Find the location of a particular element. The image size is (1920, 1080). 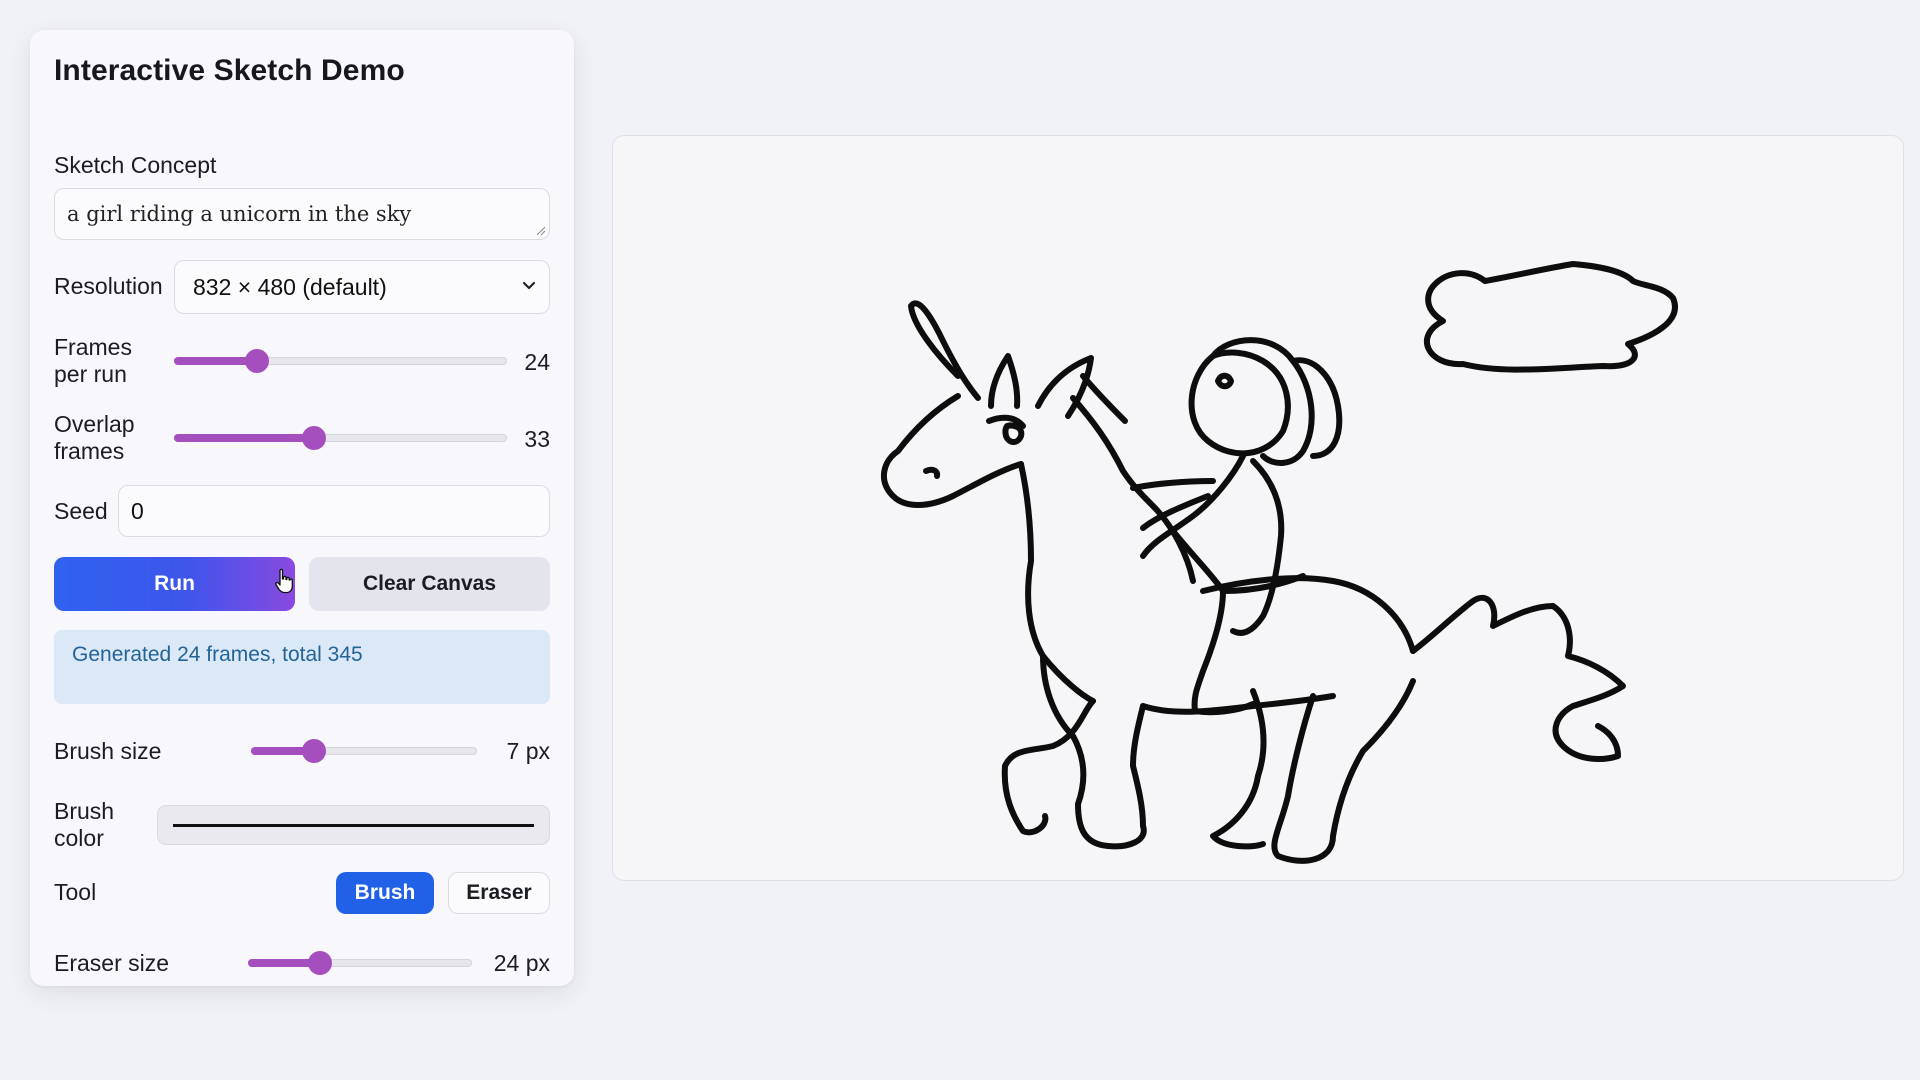

page-title: Interactive Sketch Demo is located at coordinates (229, 70).